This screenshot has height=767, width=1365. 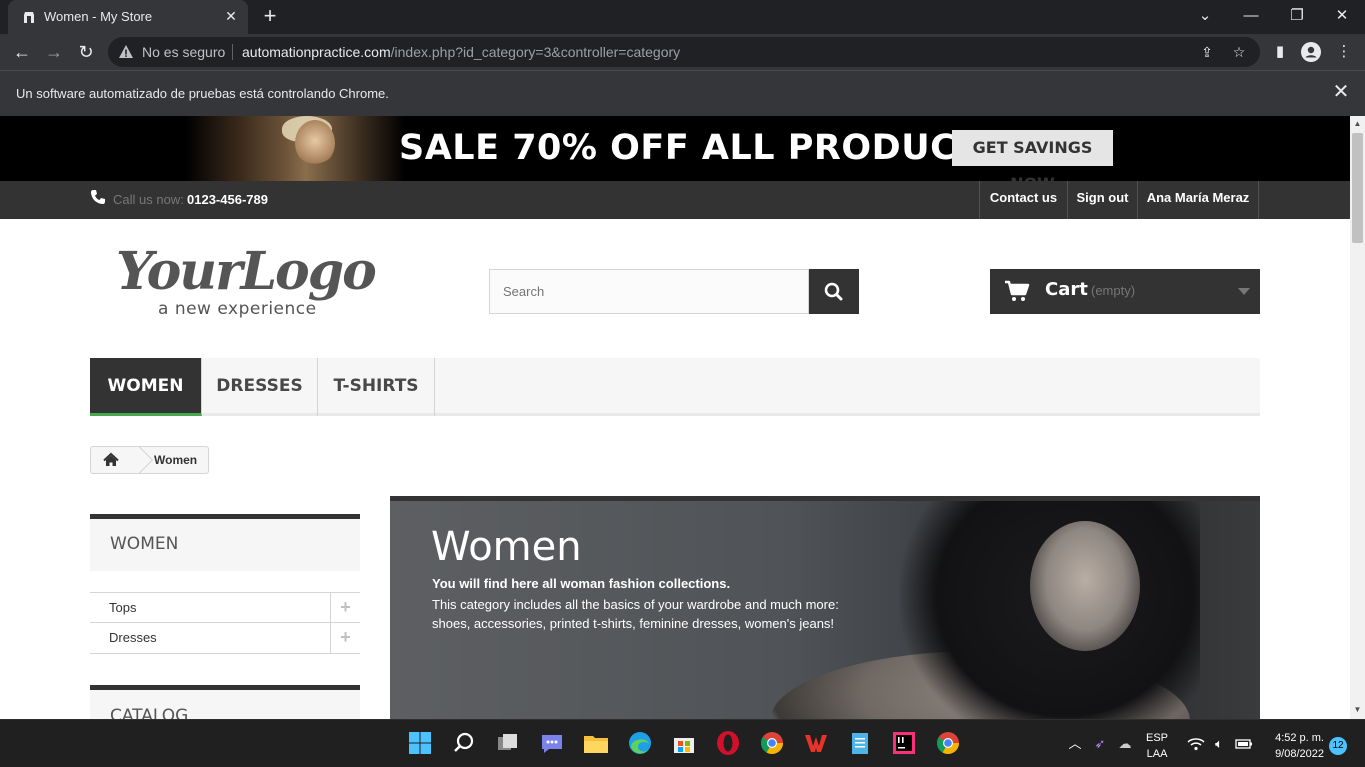 I want to click on wifi-icon, so click(x=1196, y=744).